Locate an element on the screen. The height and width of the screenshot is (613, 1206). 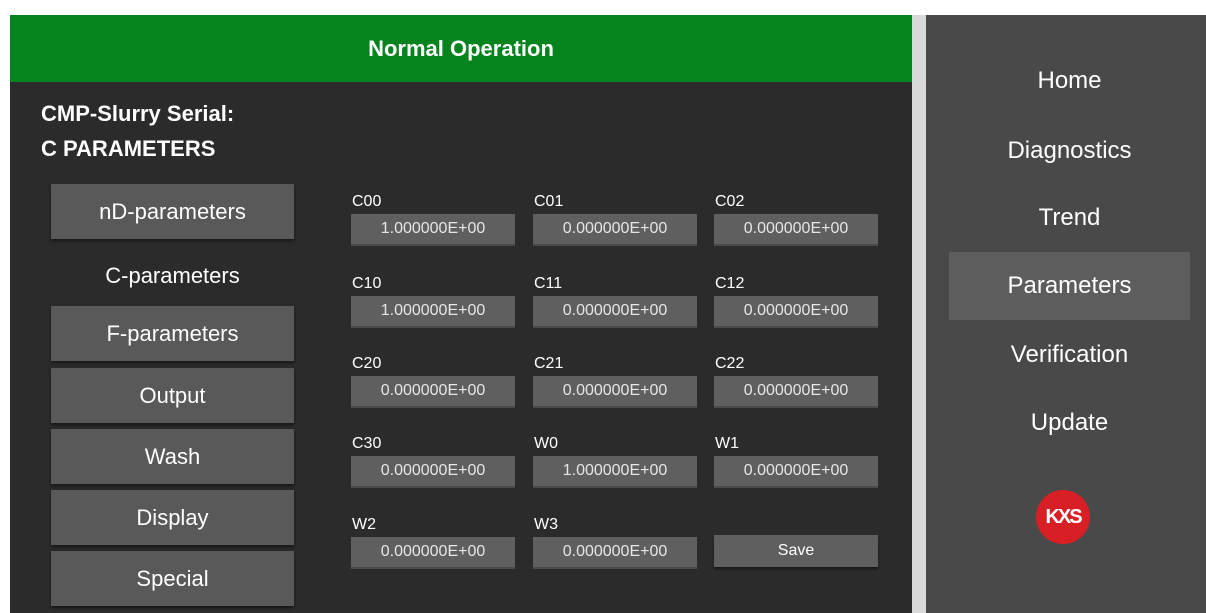
c22-field: 0.000000E+00 is located at coordinates (796, 392).